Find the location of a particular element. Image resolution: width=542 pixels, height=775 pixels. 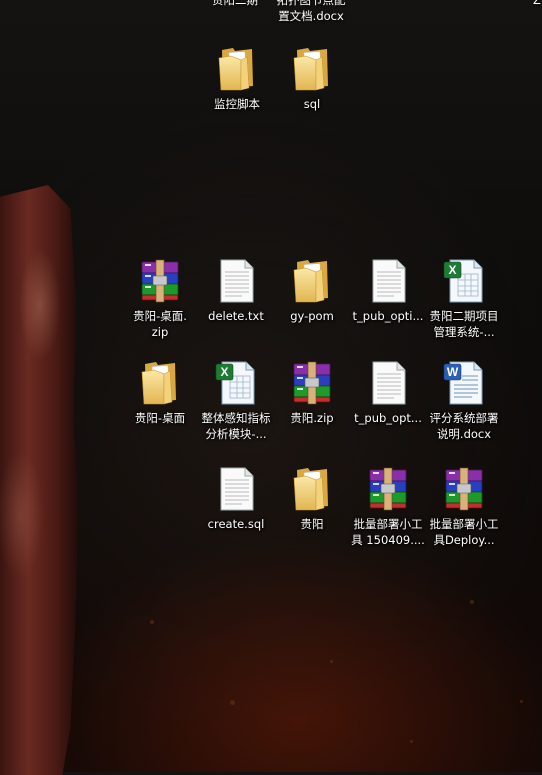

desktop-item-label: create.sql is located at coordinates (236, 524).